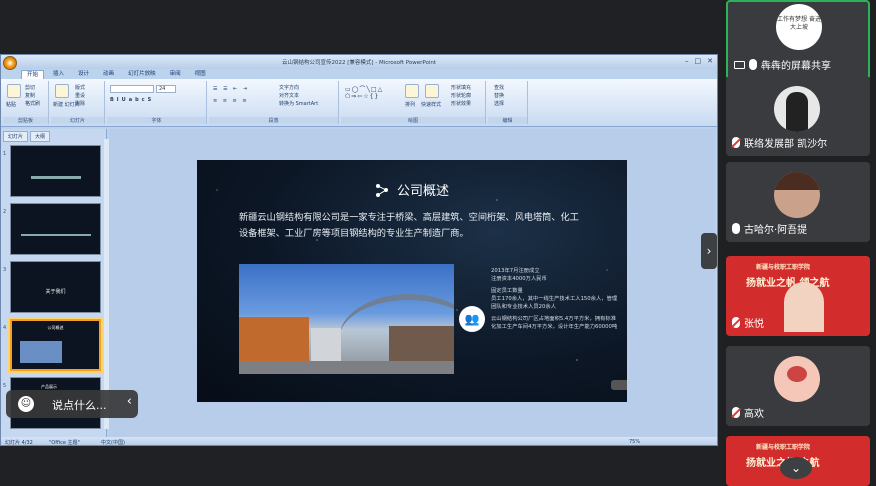 The image size is (876, 486). I want to click on align-buttons: ≡ ≡ ≡ ≡, so click(231, 101).